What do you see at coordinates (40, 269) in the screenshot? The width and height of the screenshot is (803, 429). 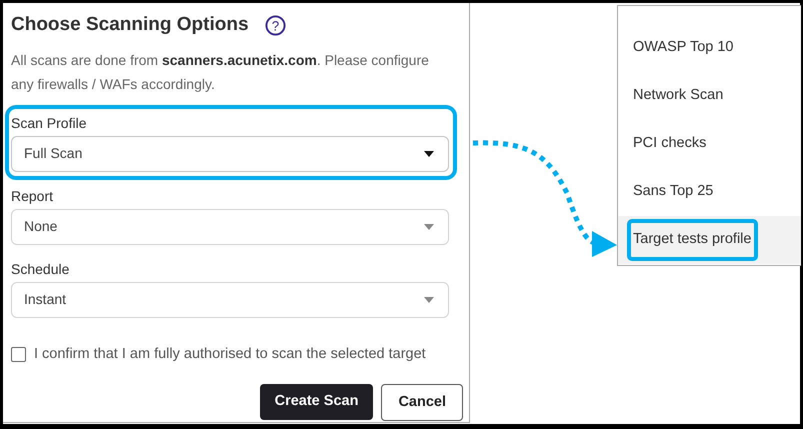 I see `field-label: Schedule` at bounding box center [40, 269].